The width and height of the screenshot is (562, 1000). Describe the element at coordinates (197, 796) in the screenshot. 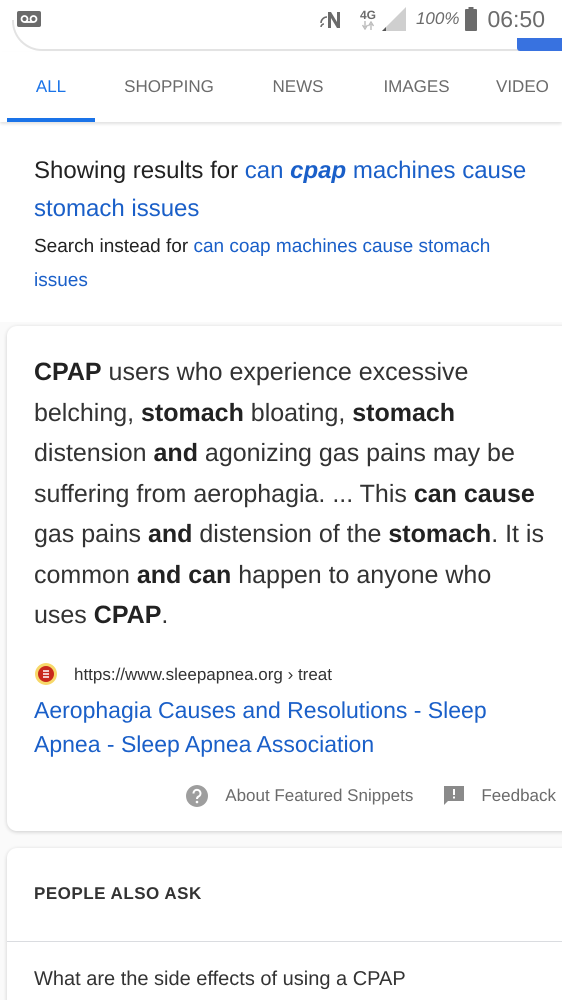

I see `help-icon` at that location.